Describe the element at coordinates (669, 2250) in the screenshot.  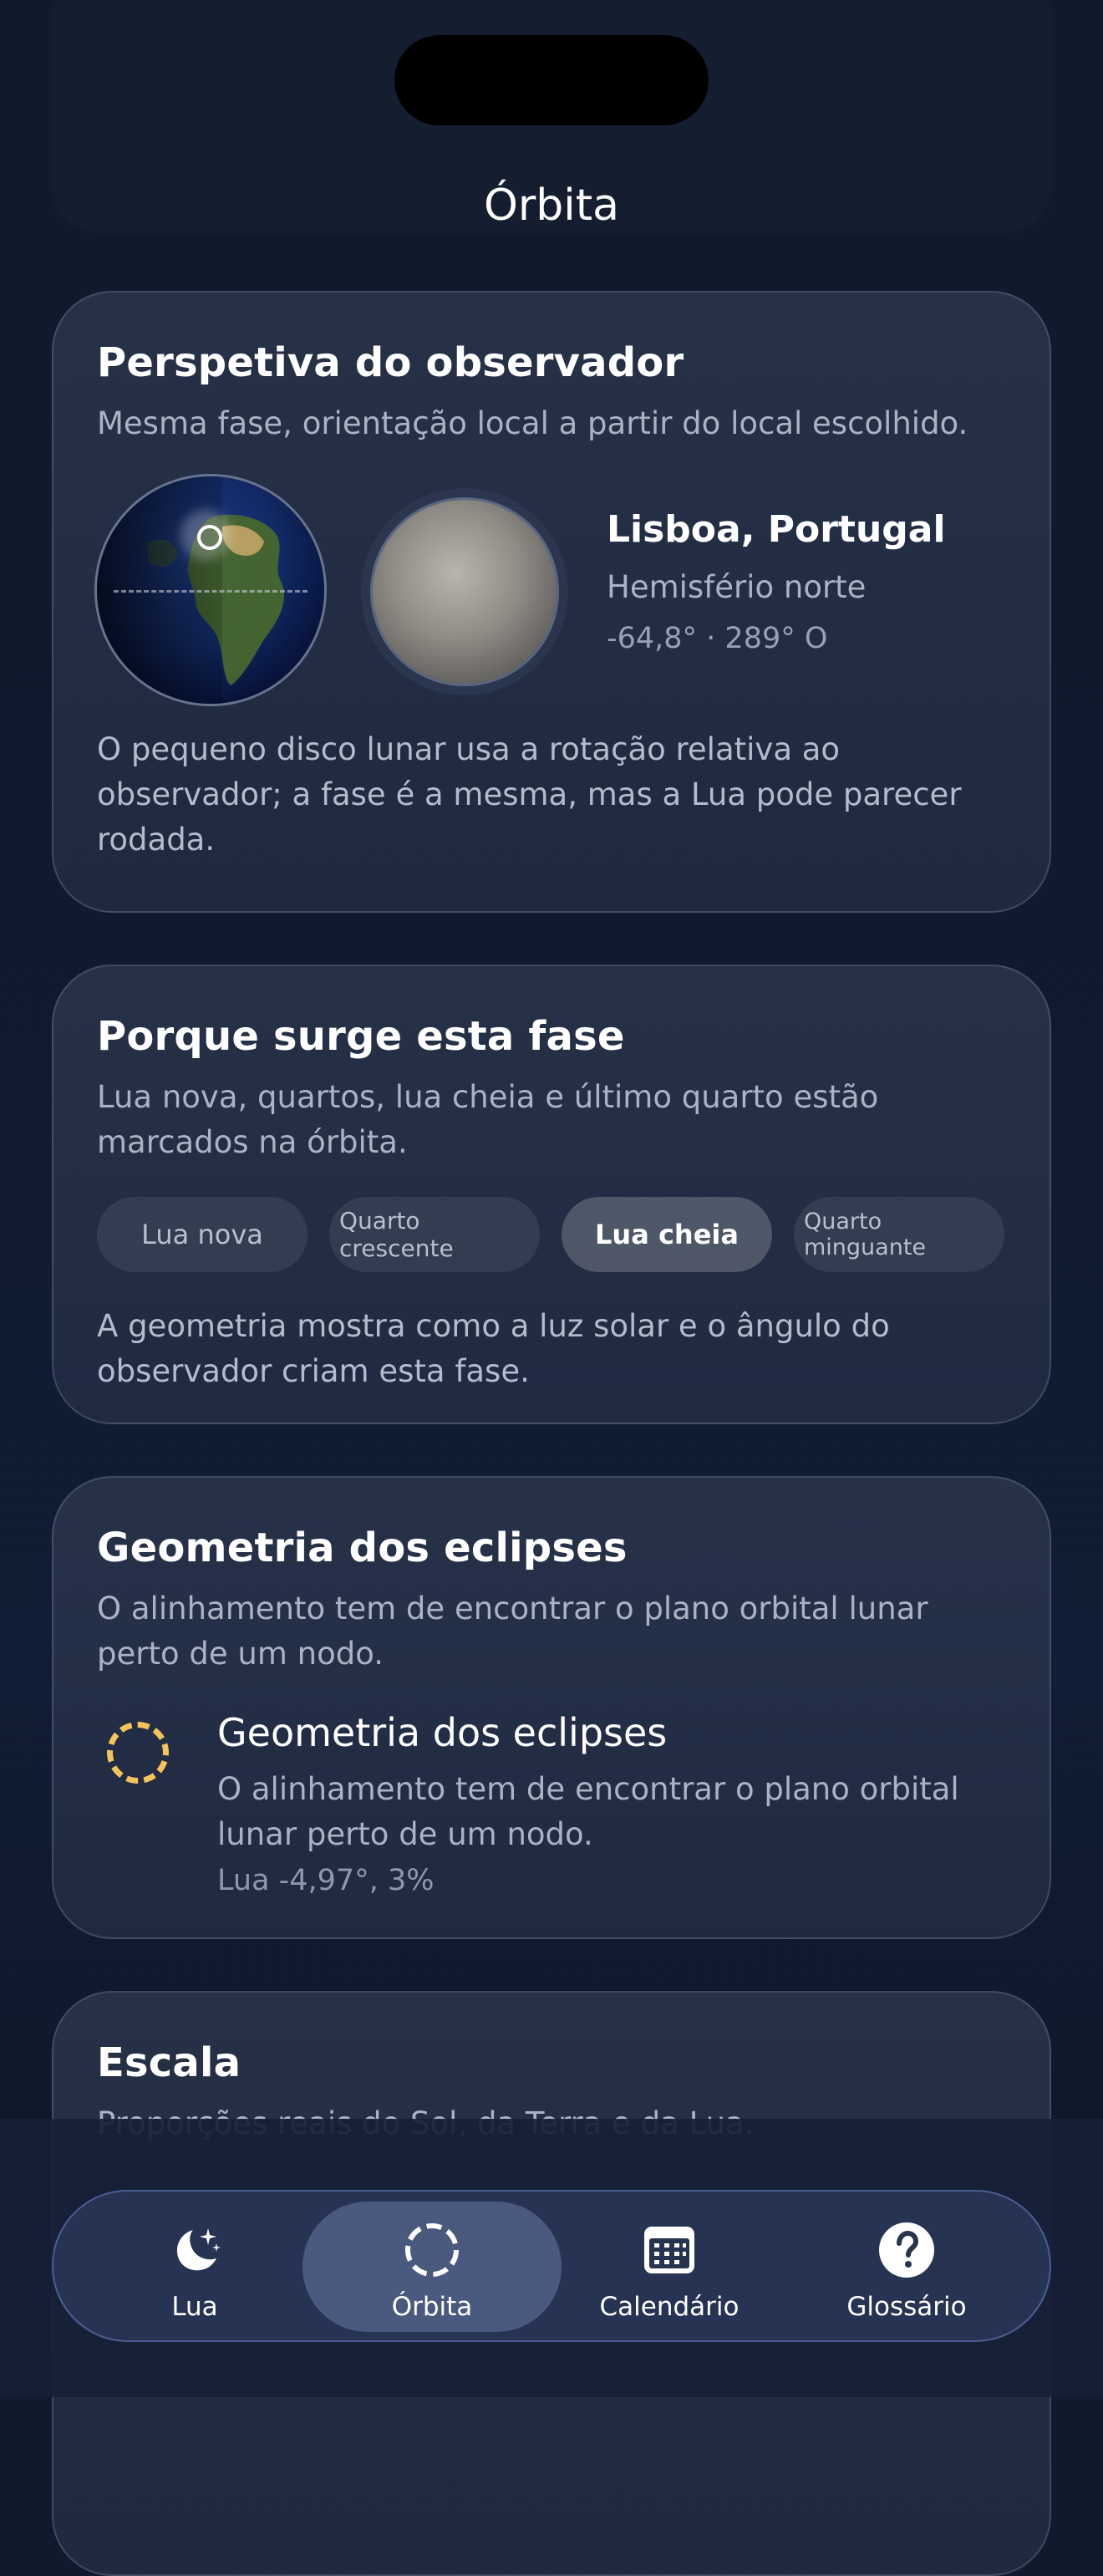
I see `calendar-icon` at that location.